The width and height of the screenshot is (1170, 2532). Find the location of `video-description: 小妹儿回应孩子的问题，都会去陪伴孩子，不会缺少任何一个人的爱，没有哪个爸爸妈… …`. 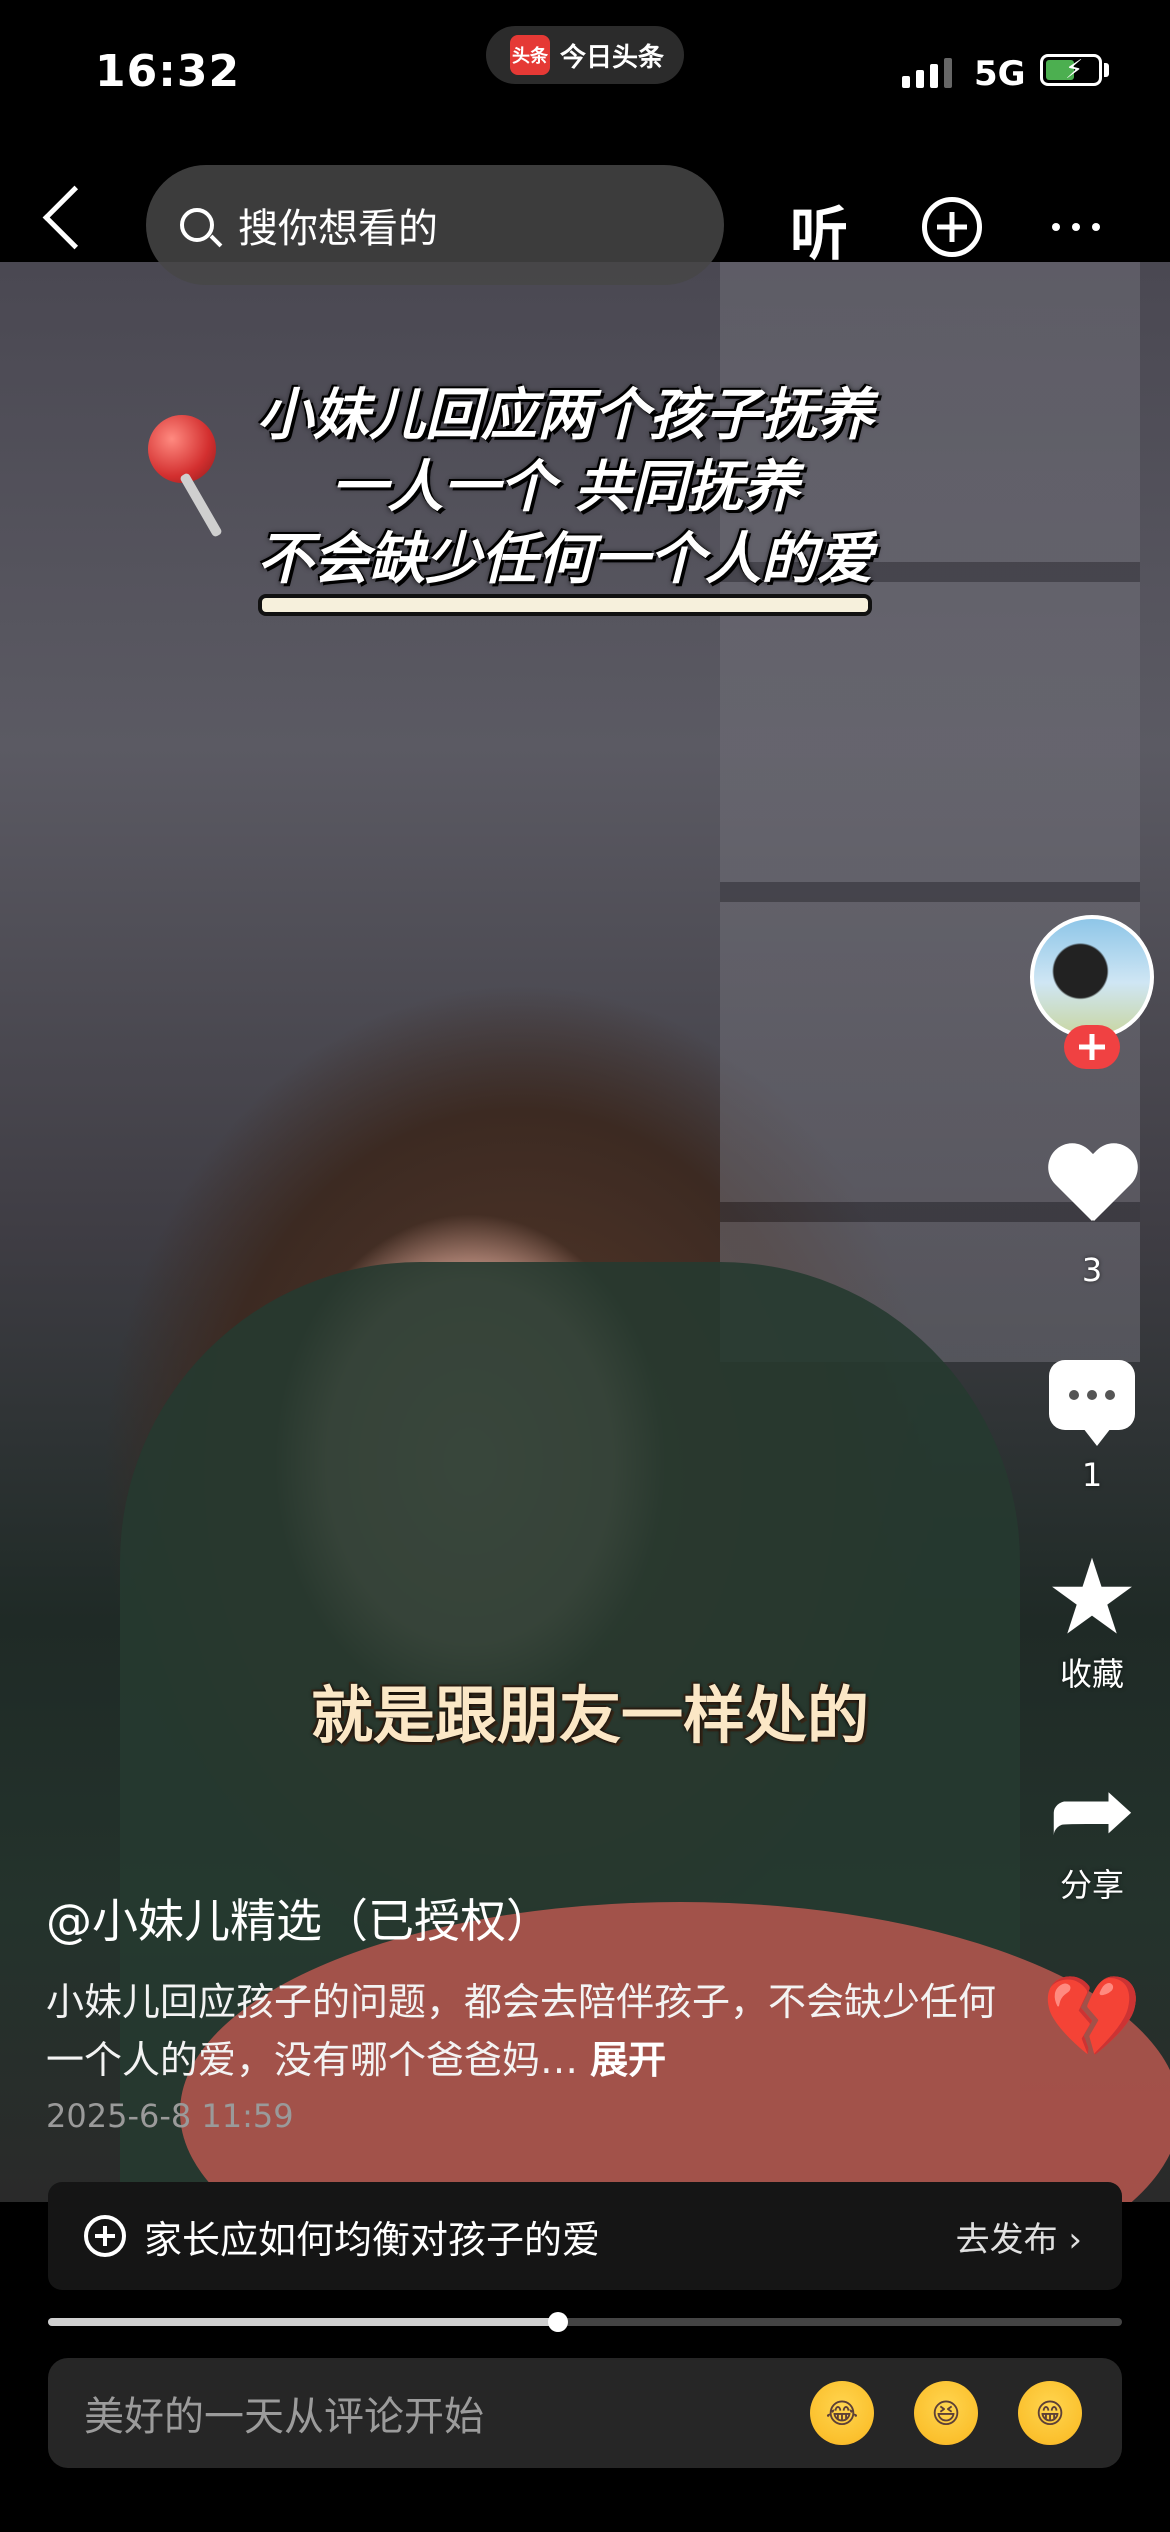

video-description: 小妹儿回应孩子的问题，都会去陪伴孩子，不会缺少任何一个人的爱，没有哪个爸爸妈… … is located at coordinates (521, 2031).